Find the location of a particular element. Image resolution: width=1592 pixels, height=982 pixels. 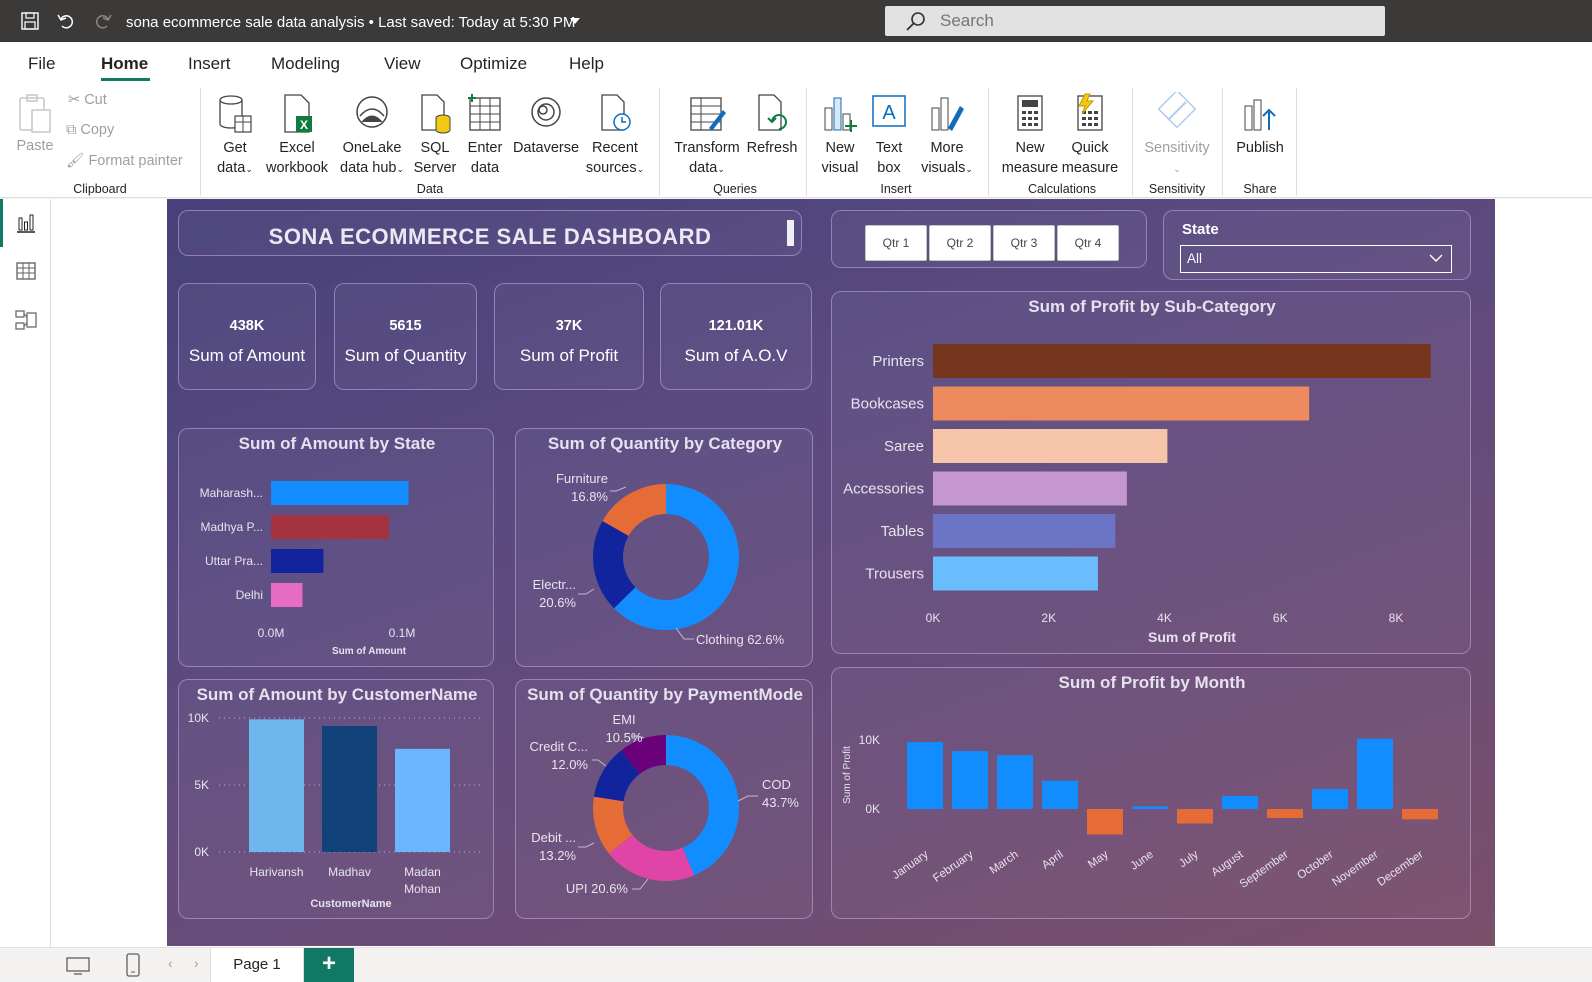

undo-icon is located at coordinates (66, 21).